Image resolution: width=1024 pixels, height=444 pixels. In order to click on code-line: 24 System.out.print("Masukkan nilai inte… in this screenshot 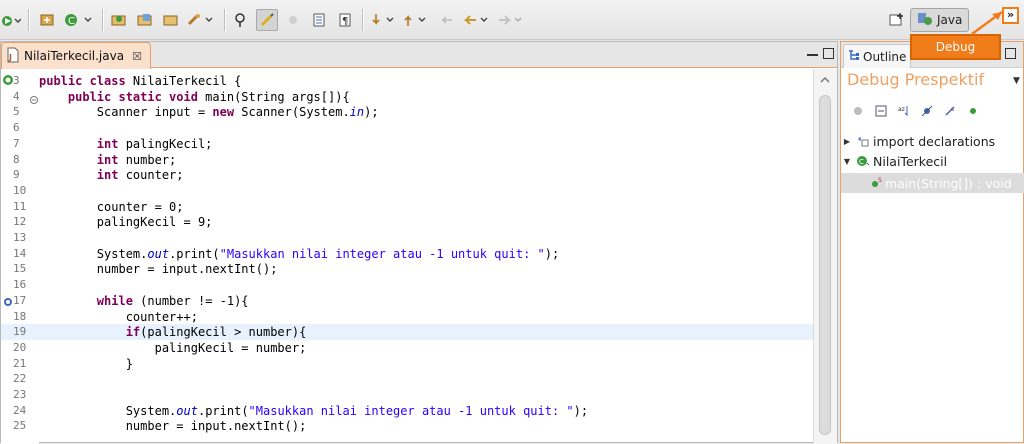, I will do `click(407, 411)`.